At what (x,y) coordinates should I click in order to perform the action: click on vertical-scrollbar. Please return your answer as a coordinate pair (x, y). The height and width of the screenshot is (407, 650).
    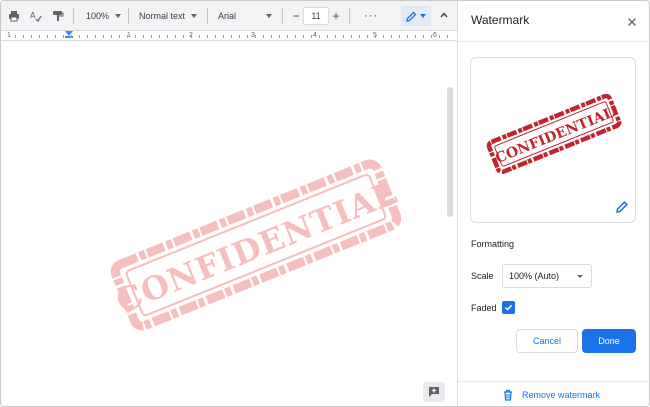
    Looking at the image, I should click on (450, 152).